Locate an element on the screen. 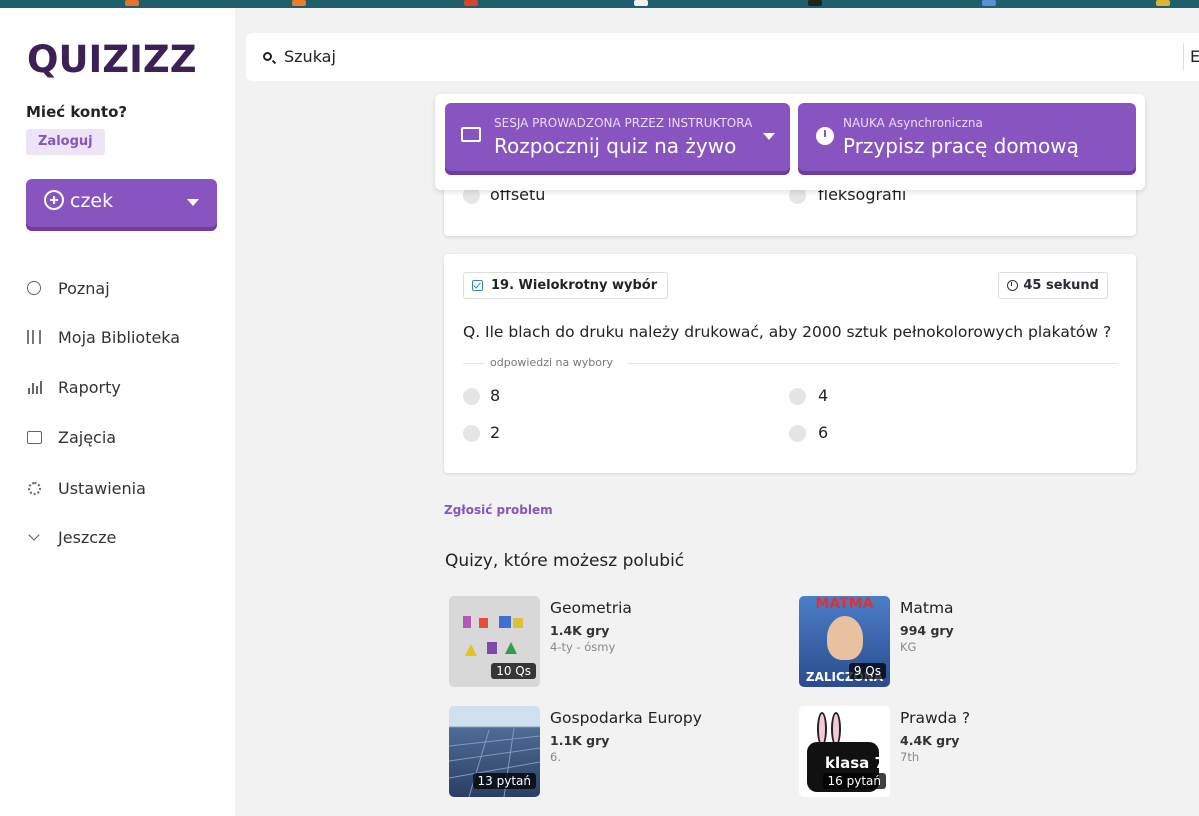 The image size is (1199, 816). quiz-name: Matma is located at coordinates (927, 608).